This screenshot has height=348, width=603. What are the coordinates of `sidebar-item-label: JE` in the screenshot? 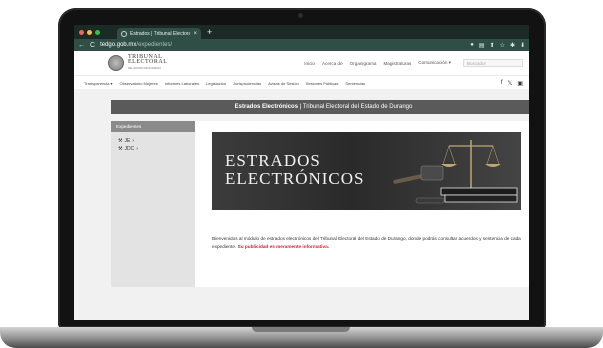 It's located at (127, 141).